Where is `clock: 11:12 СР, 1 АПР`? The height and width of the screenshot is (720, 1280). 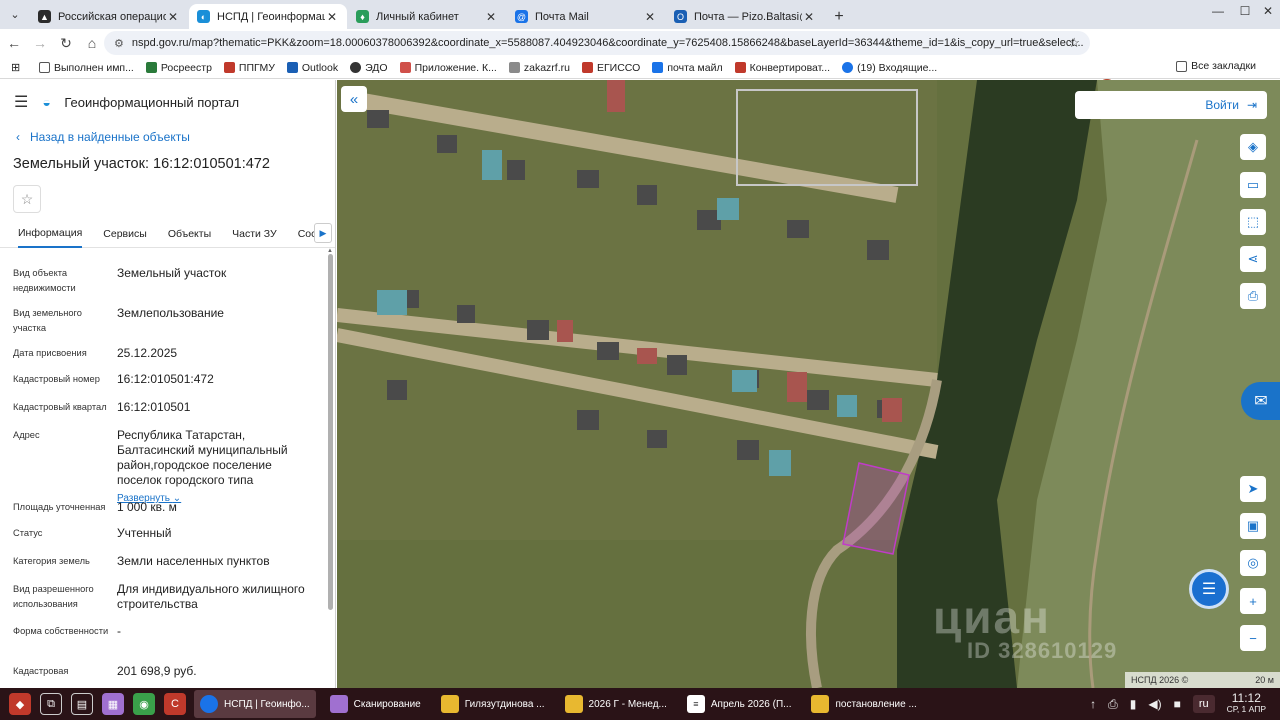
clock: 11:12 СР, 1 АПР is located at coordinates (1246, 703).